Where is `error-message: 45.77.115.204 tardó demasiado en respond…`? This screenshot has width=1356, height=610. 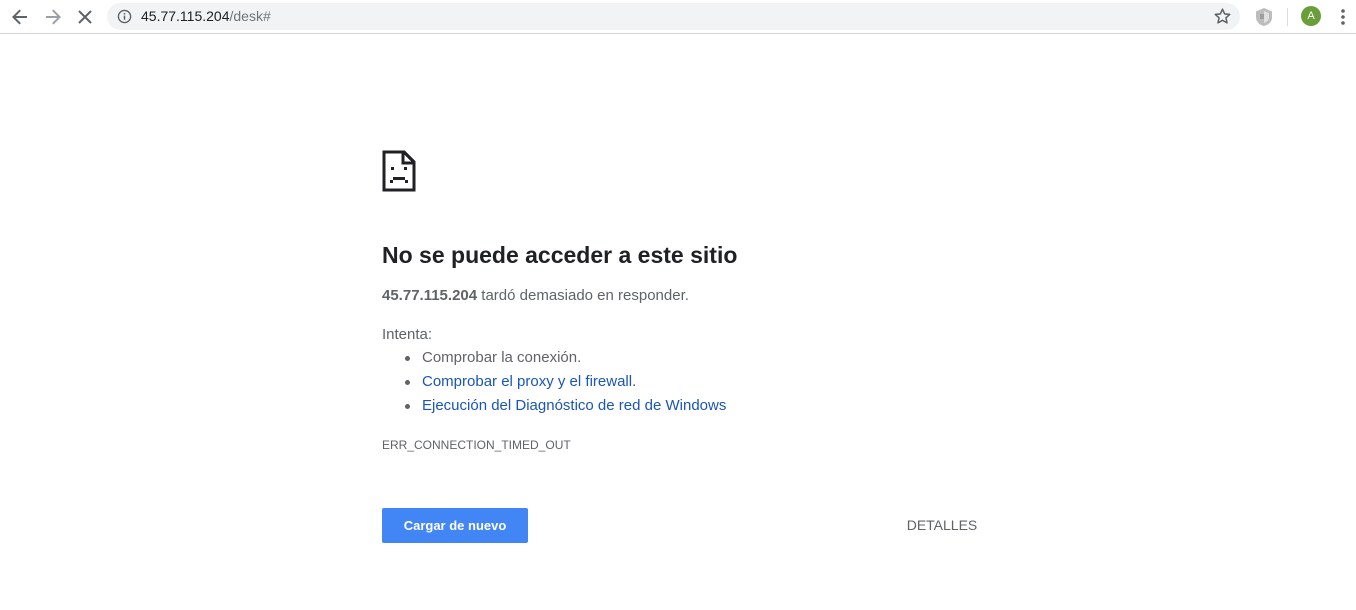 error-message: 45.77.115.204 tardó demasiado en respond… is located at coordinates (535, 296).